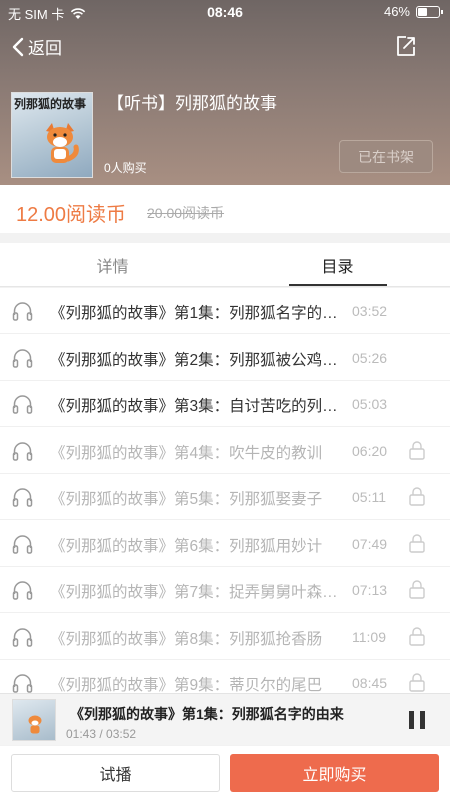 This screenshot has height=800, width=450. What do you see at coordinates (386, 156) in the screenshot?
I see `on-shelf-button: 已在书架` at bounding box center [386, 156].